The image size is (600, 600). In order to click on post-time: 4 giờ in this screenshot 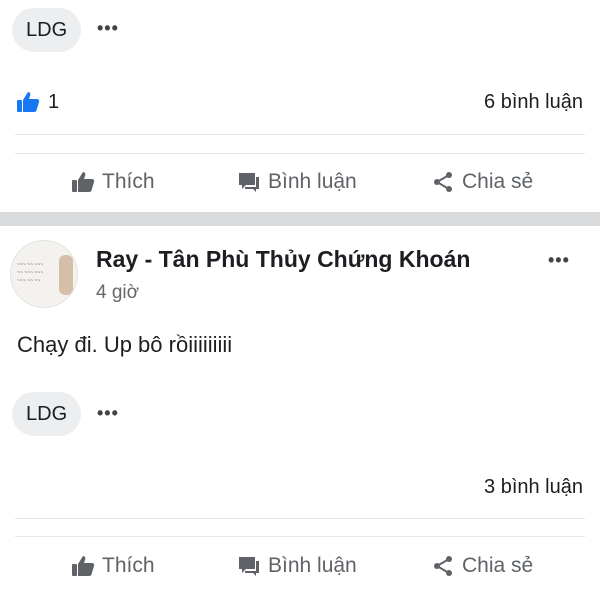, I will do `click(117, 293)`.